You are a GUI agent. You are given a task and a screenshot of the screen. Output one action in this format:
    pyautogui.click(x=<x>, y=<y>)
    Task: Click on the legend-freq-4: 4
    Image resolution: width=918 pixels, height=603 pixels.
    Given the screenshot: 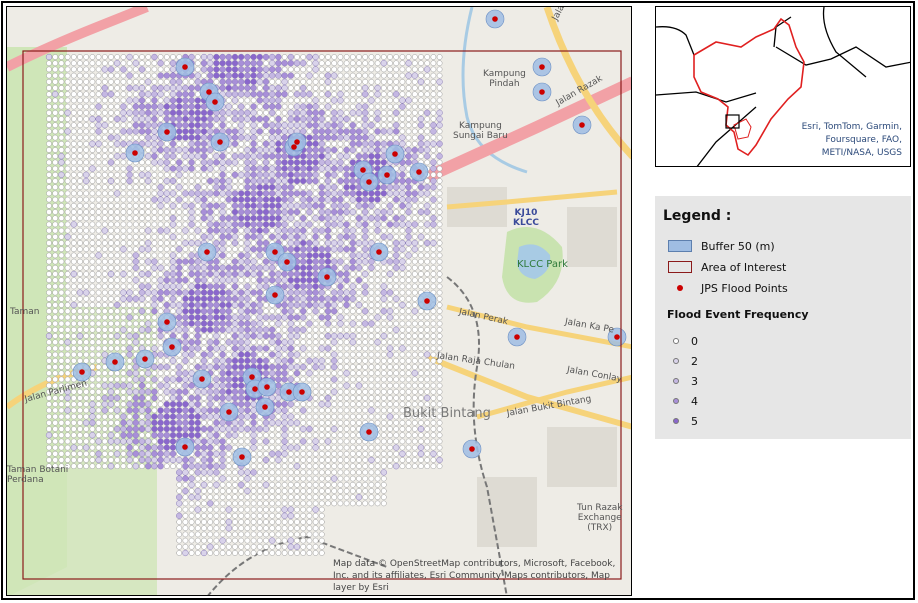 What is the action you would take?
    pyautogui.click(x=685, y=401)
    